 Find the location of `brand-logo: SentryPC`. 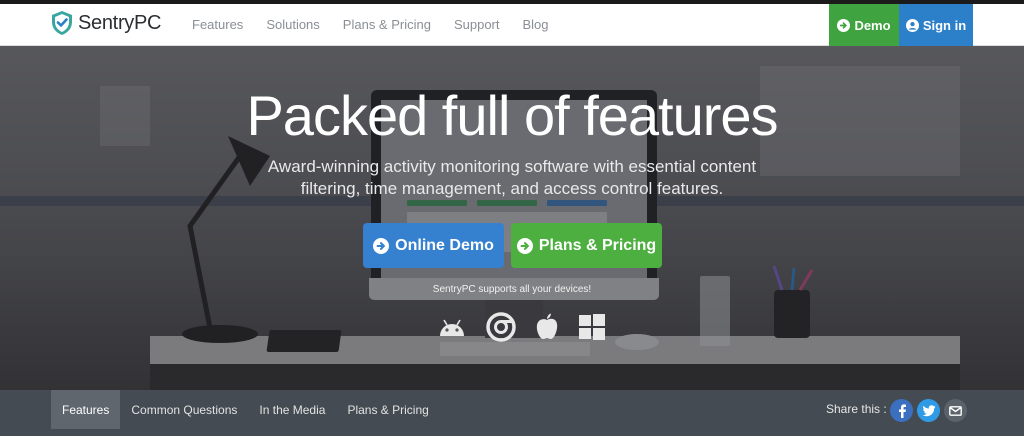

brand-logo: SentryPC is located at coordinates (105, 23).